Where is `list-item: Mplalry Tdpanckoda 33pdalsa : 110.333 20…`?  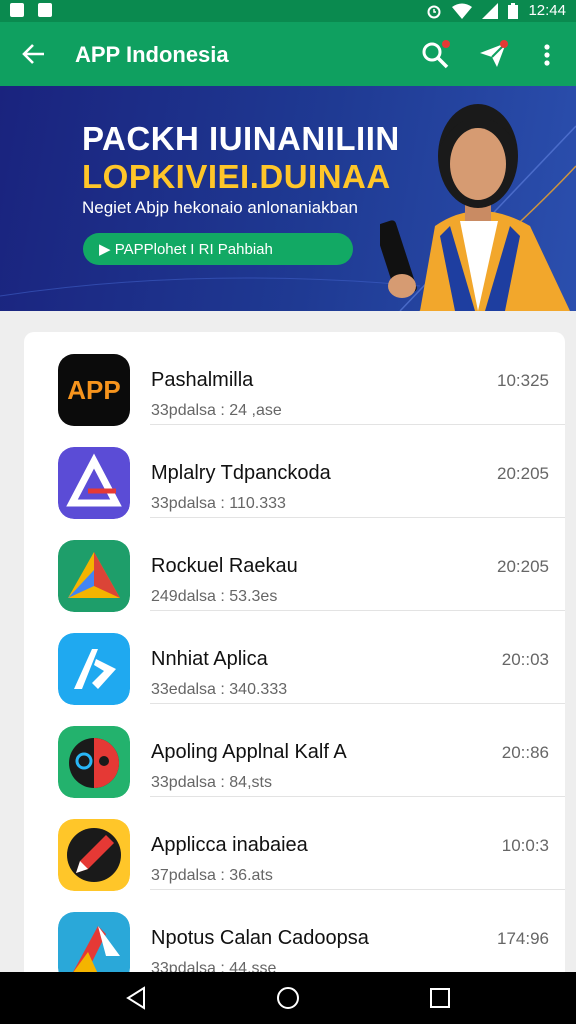
list-item: Mplalry Tdpanckoda 33pdalsa : 110.333 20… is located at coordinates (294, 472).